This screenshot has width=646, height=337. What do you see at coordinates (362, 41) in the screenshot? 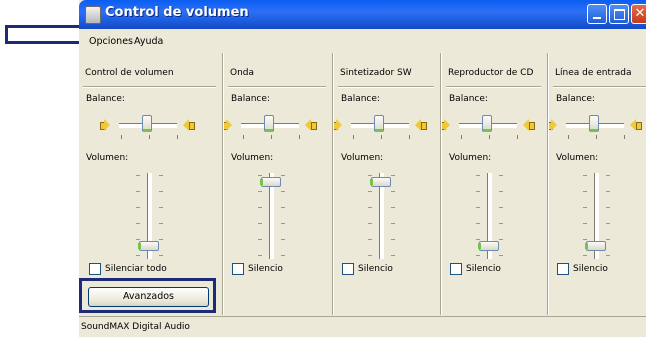
I see `menu-bar: Opciones Ayuda` at bounding box center [362, 41].